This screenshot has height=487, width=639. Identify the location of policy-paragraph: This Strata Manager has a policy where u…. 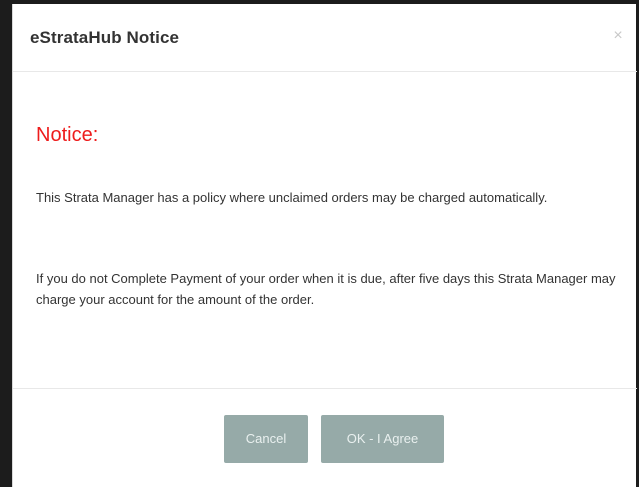
(292, 197).